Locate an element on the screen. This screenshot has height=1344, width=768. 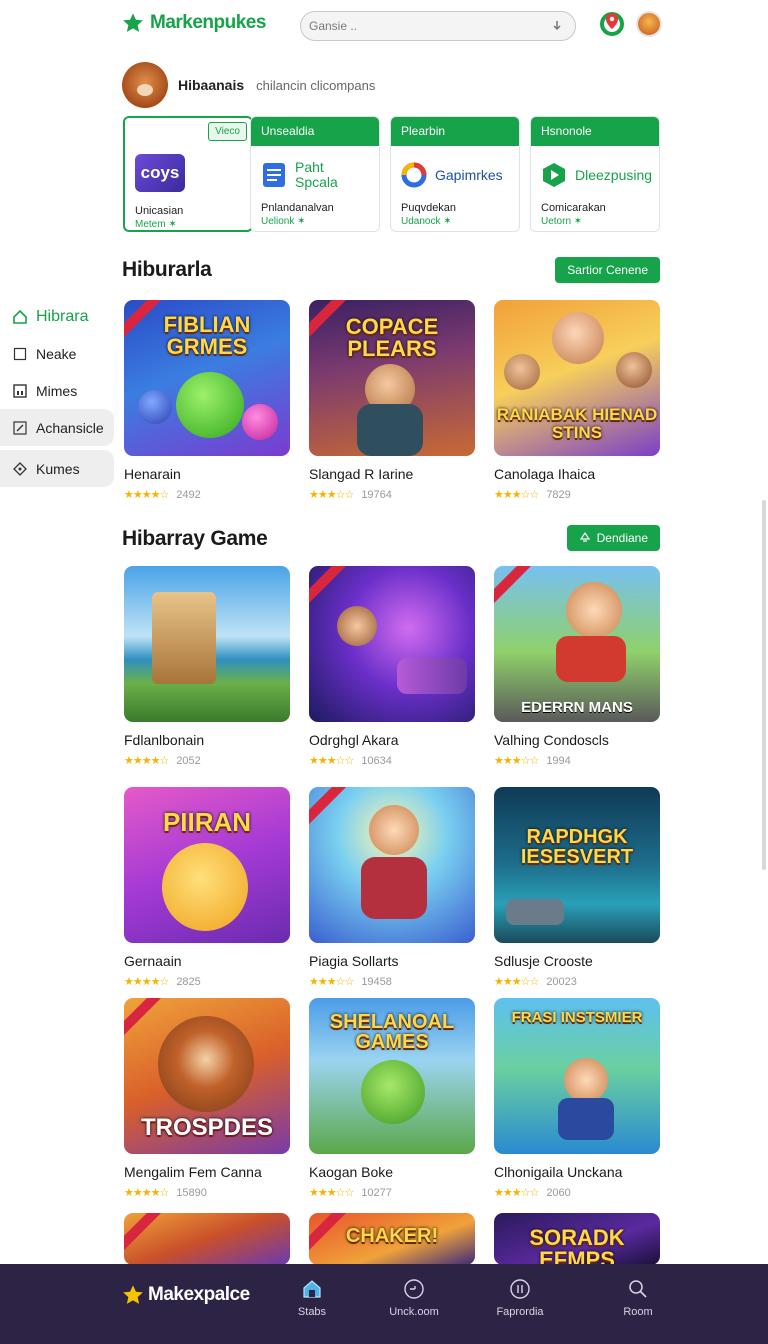
promo-badge: Vieco is located at coordinates (227, 131).